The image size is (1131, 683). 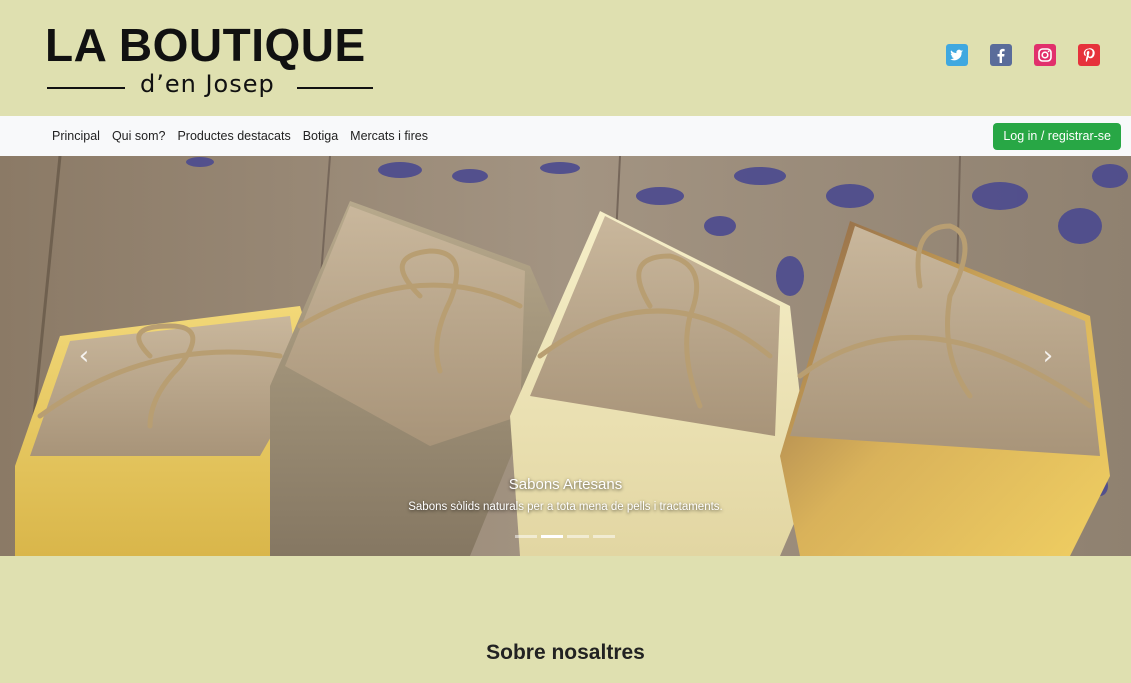 I want to click on logo-subtitle: d’en Josep, so click(x=207, y=84).